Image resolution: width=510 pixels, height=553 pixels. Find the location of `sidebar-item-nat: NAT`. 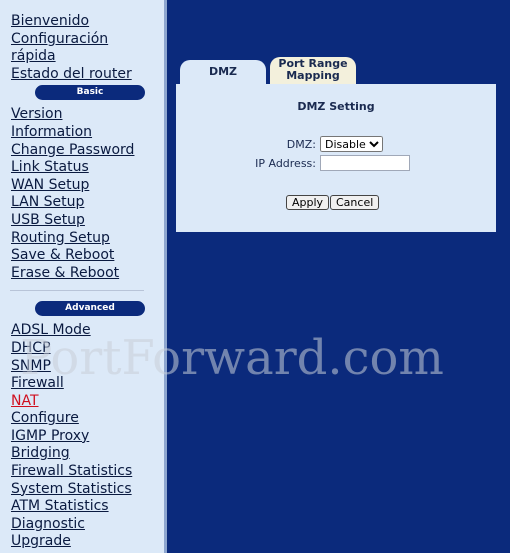

sidebar-item-nat: NAT is located at coordinates (87, 402).